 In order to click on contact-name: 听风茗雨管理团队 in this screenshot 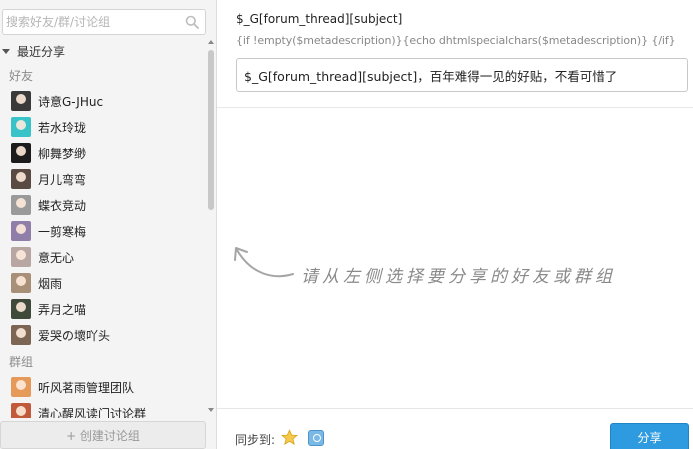, I will do `click(86, 387)`.